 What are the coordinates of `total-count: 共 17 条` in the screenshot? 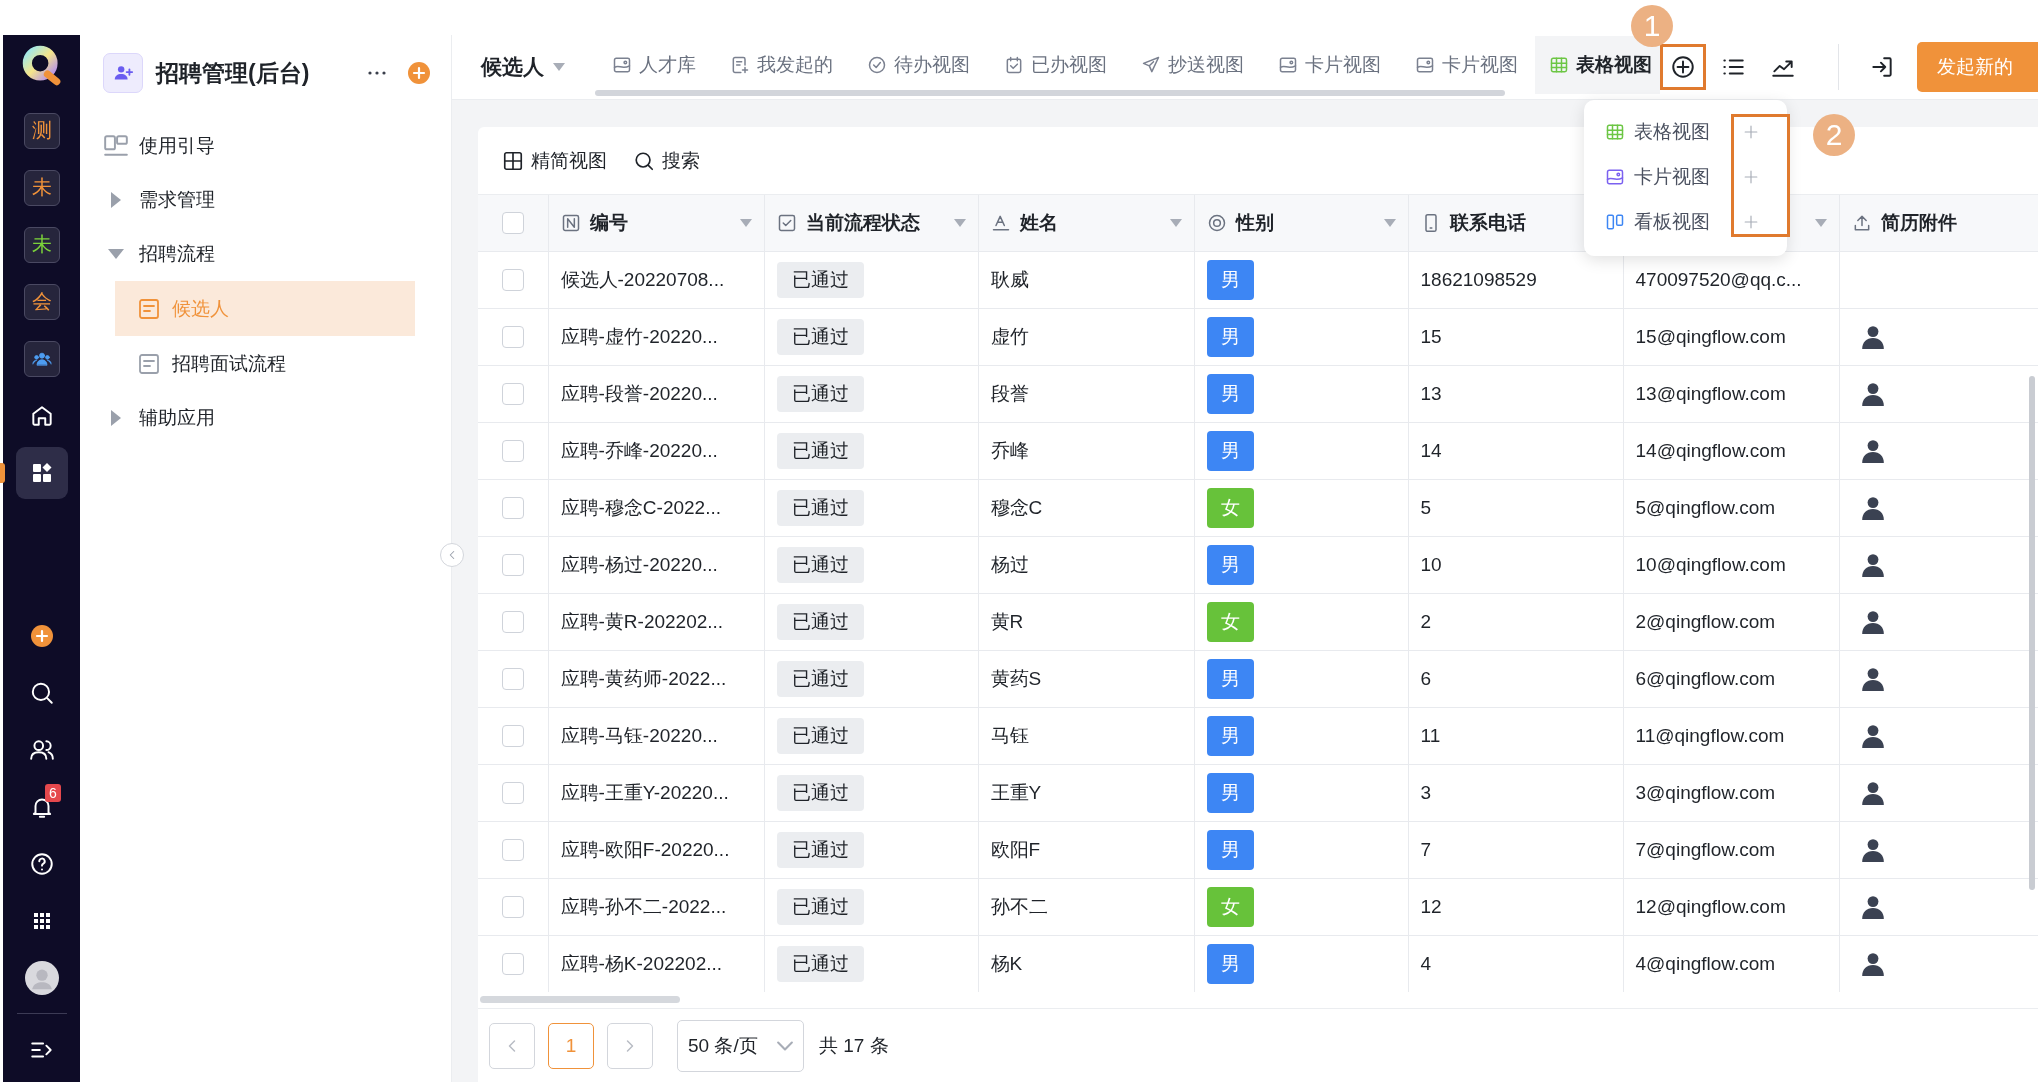 It's located at (854, 1045).